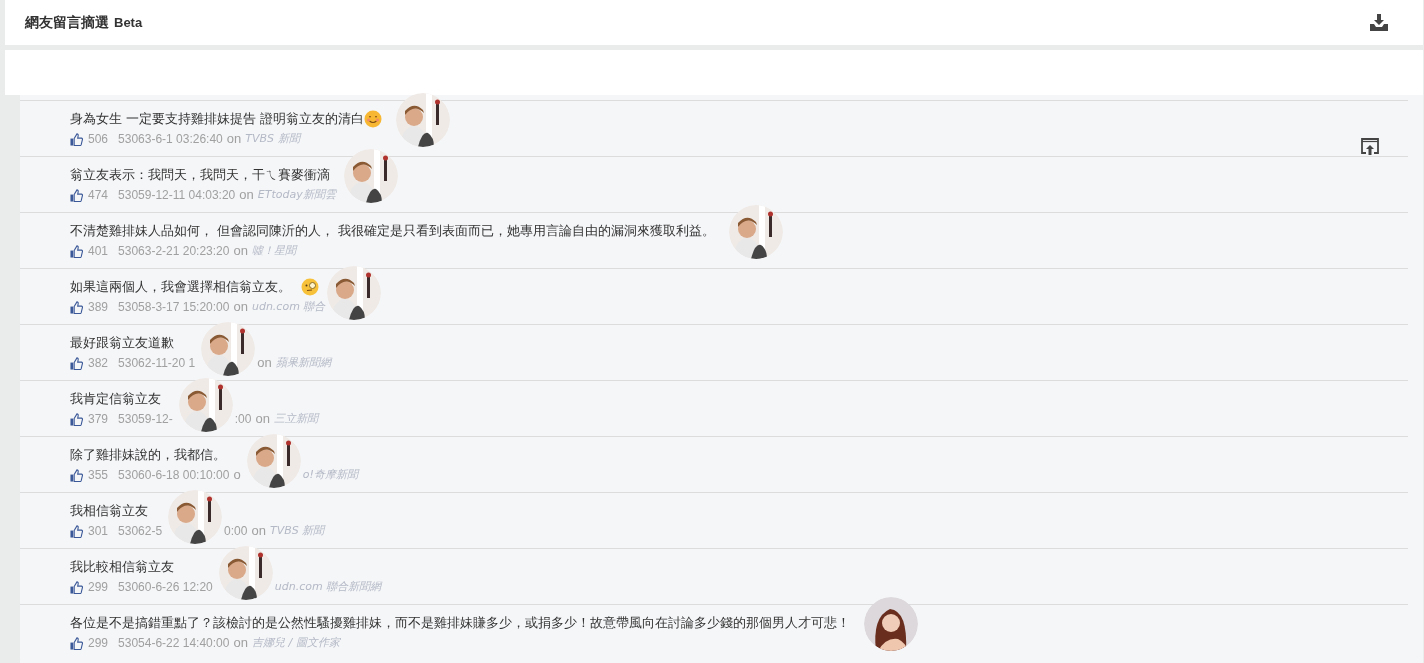 This screenshot has height=663, width=1424. What do you see at coordinates (67, 22) in the screenshot?
I see `panel-title: 網友留言摘選` at bounding box center [67, 22].